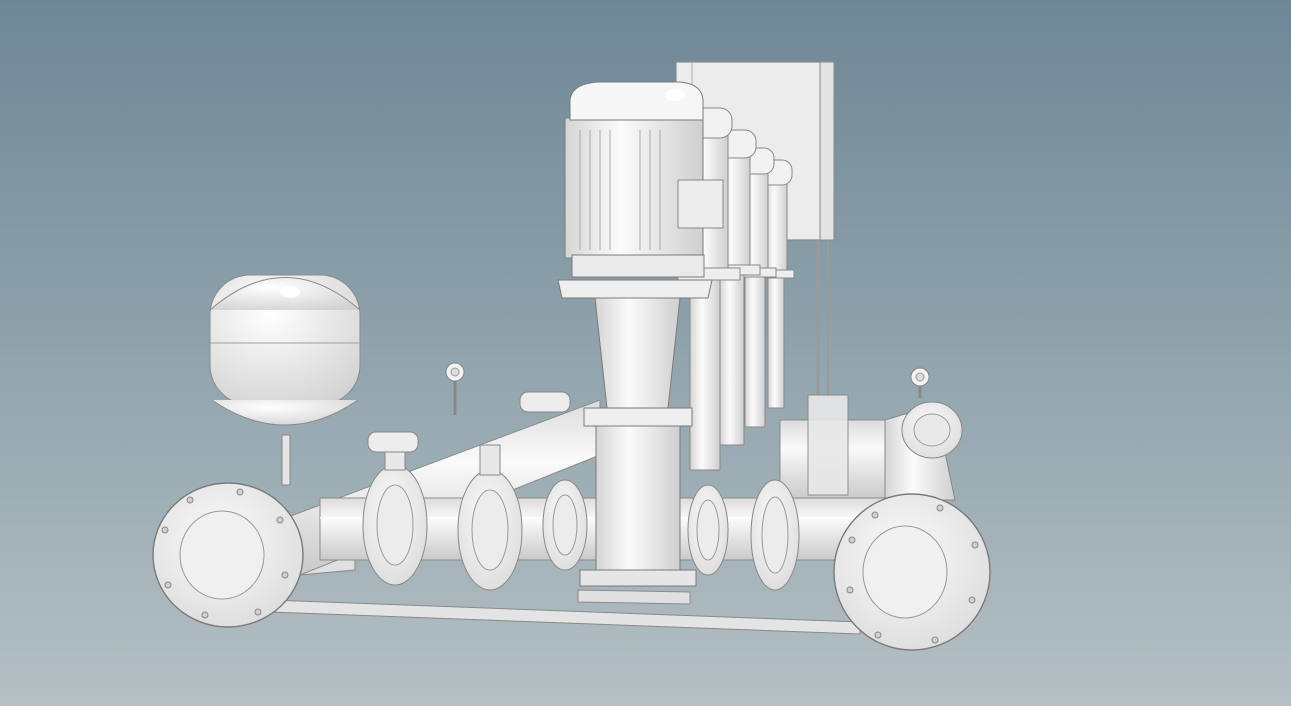 The width and height of the screenshot is (1291, 706). Describe the element at coordinates (228, 555) in the screenshot. I see `inlet-flange-left` at that location.